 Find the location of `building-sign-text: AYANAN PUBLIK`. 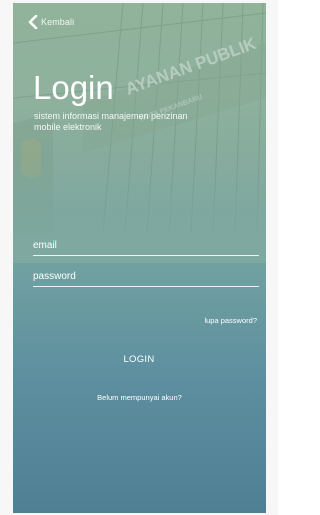

building-sign-text: AYANAN PUBLIK is located at coordinates (191, 66).